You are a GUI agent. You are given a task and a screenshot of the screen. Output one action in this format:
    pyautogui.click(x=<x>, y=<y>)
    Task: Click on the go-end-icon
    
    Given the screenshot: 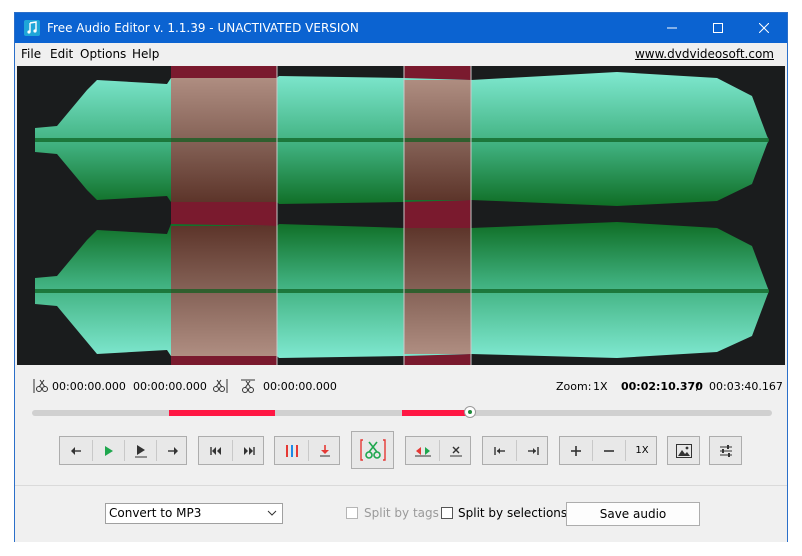 What is the action you would take?
    pyautogui.click(x=533, y=450)
    